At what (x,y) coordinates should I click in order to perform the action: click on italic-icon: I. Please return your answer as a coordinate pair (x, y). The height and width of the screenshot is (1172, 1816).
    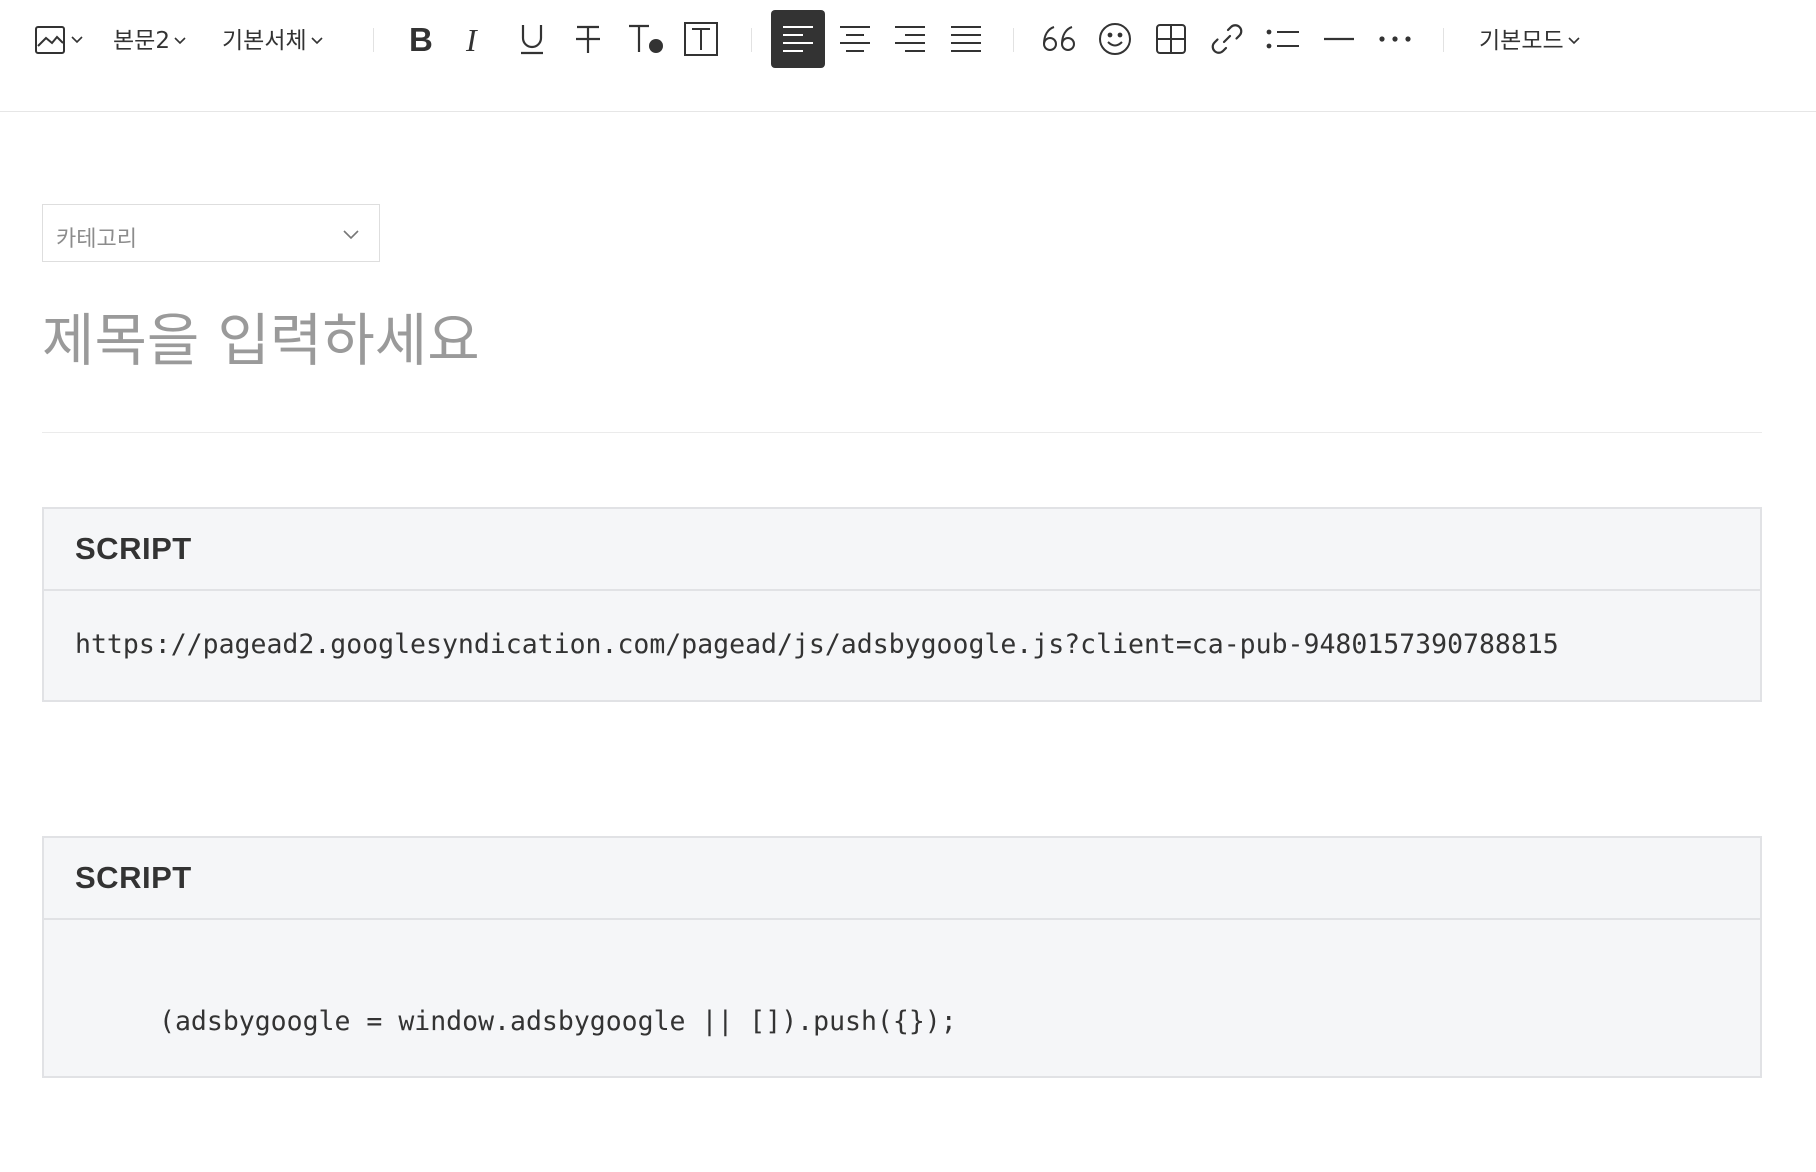
    Looking at the image, I should click on (475, 39).